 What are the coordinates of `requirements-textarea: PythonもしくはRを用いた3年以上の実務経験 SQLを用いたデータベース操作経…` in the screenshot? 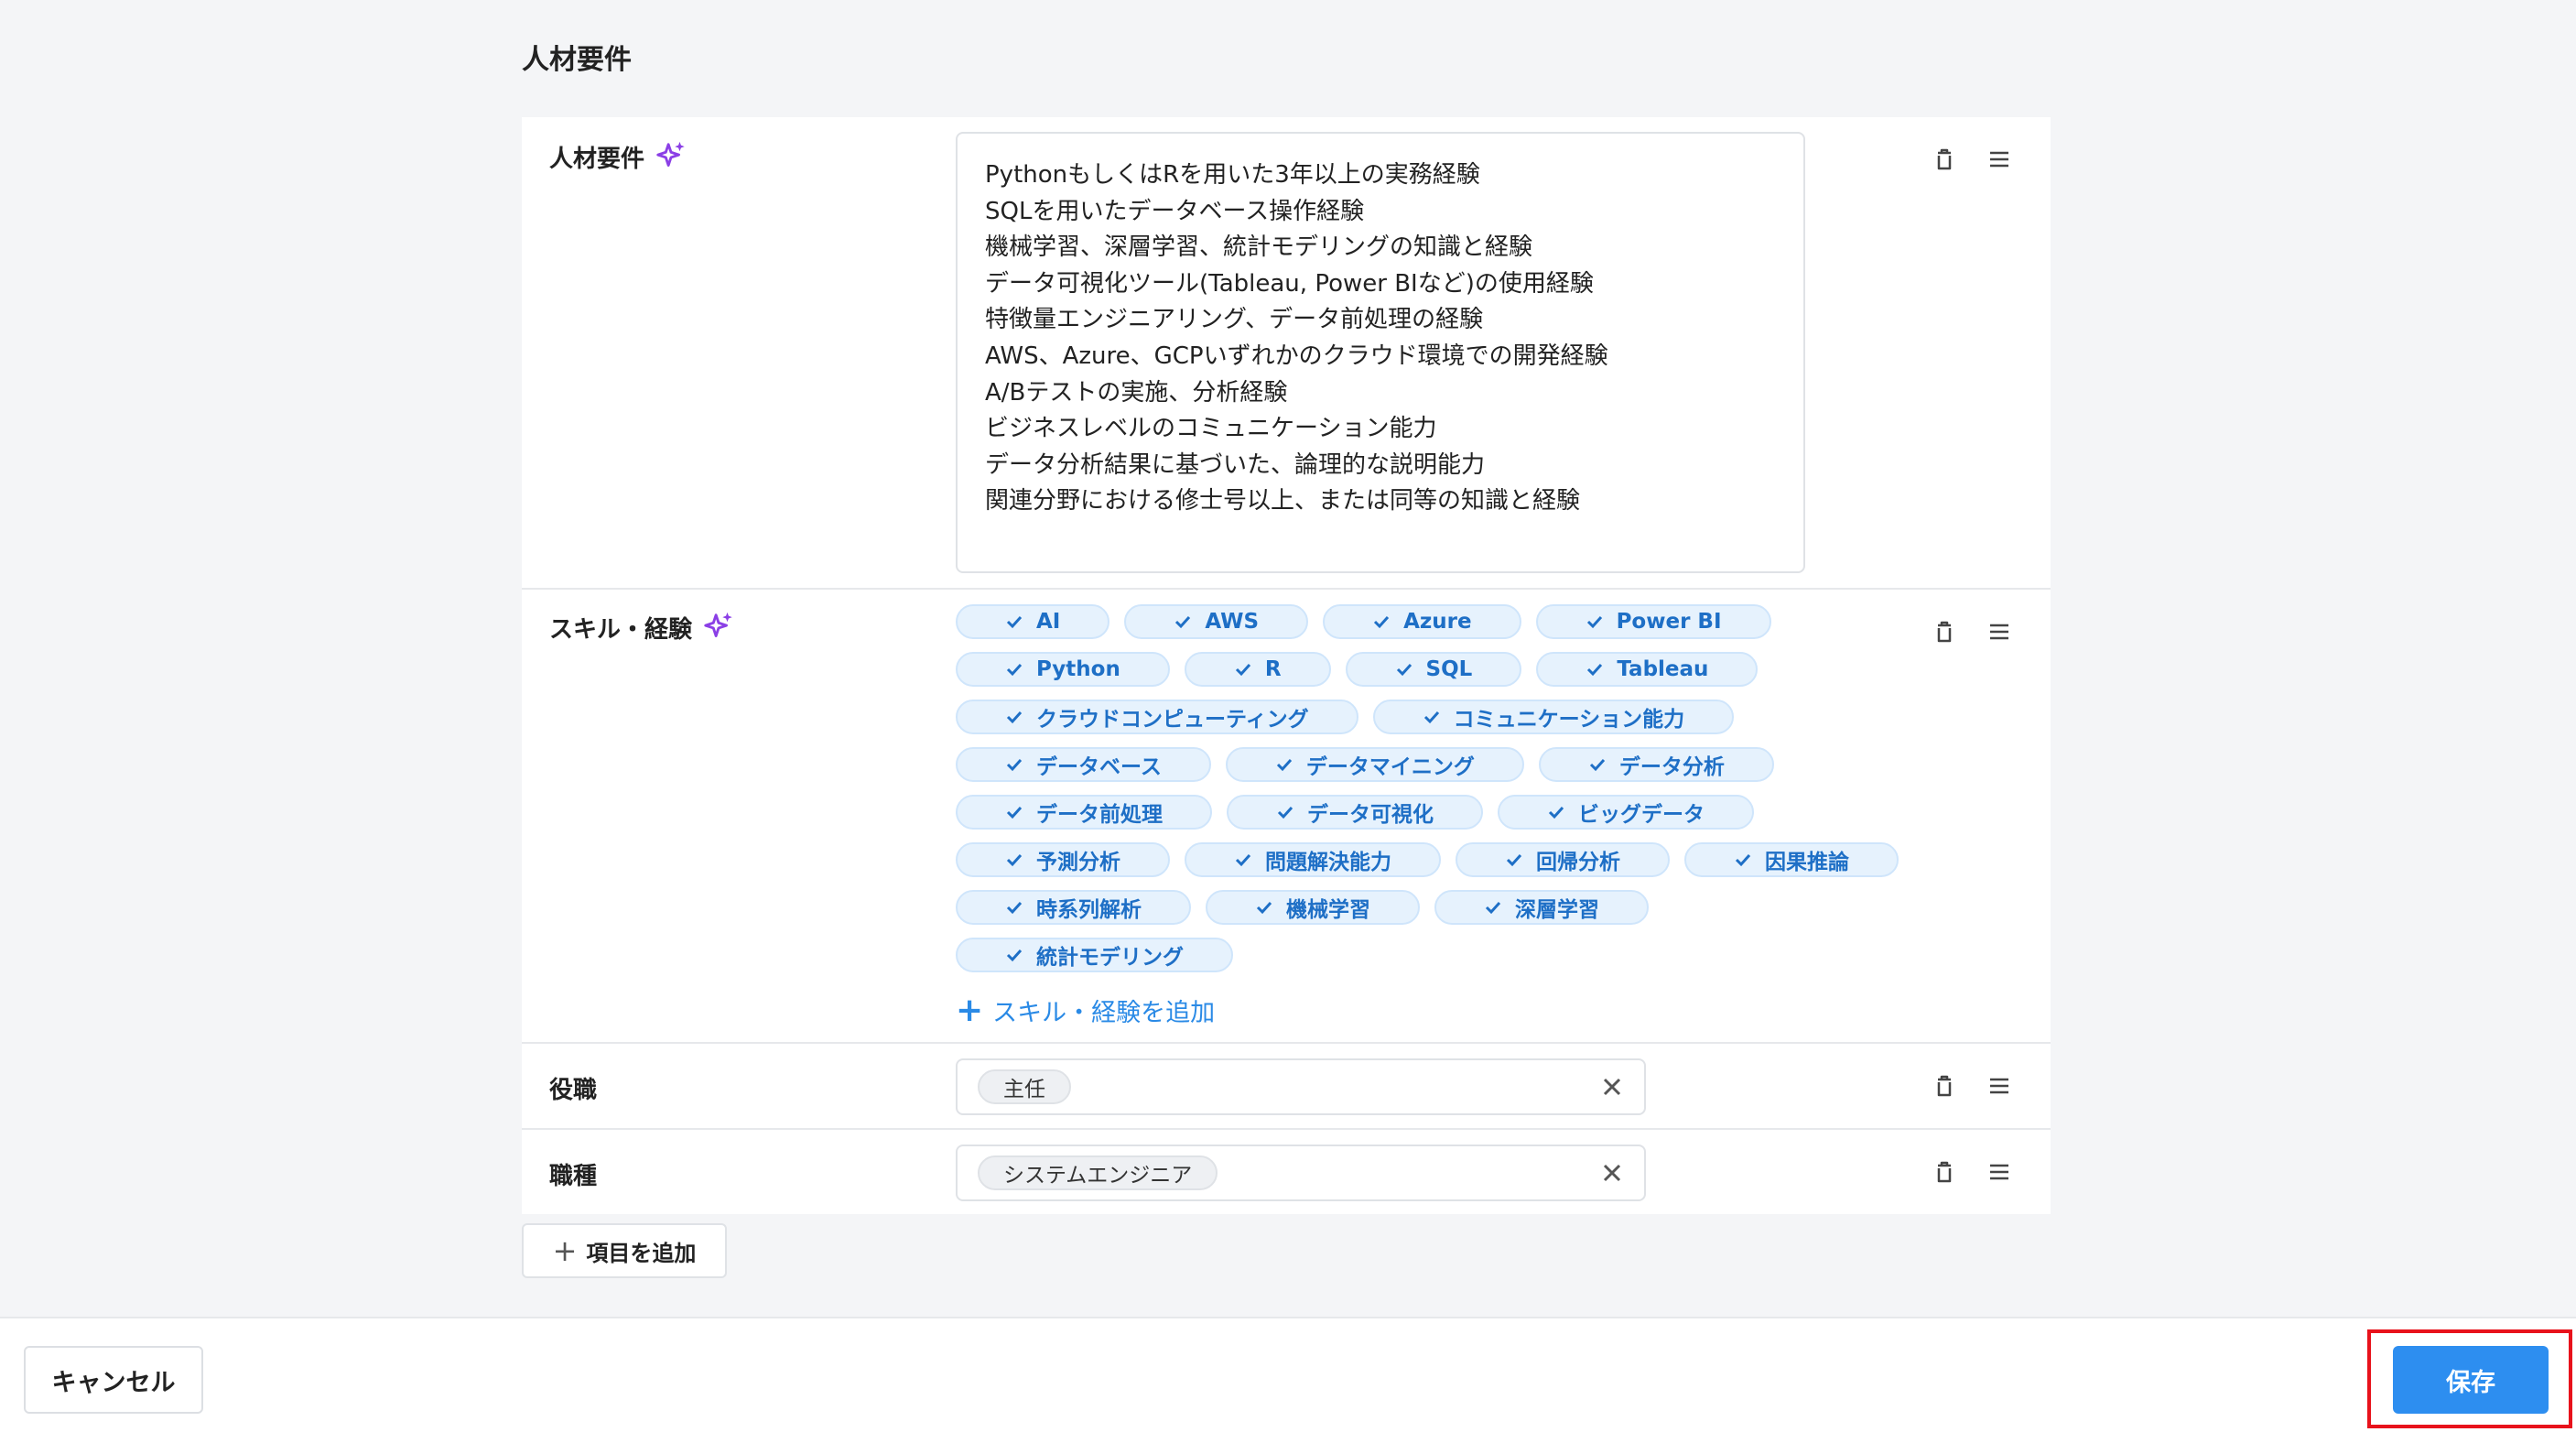 It's located at (1381, 352).